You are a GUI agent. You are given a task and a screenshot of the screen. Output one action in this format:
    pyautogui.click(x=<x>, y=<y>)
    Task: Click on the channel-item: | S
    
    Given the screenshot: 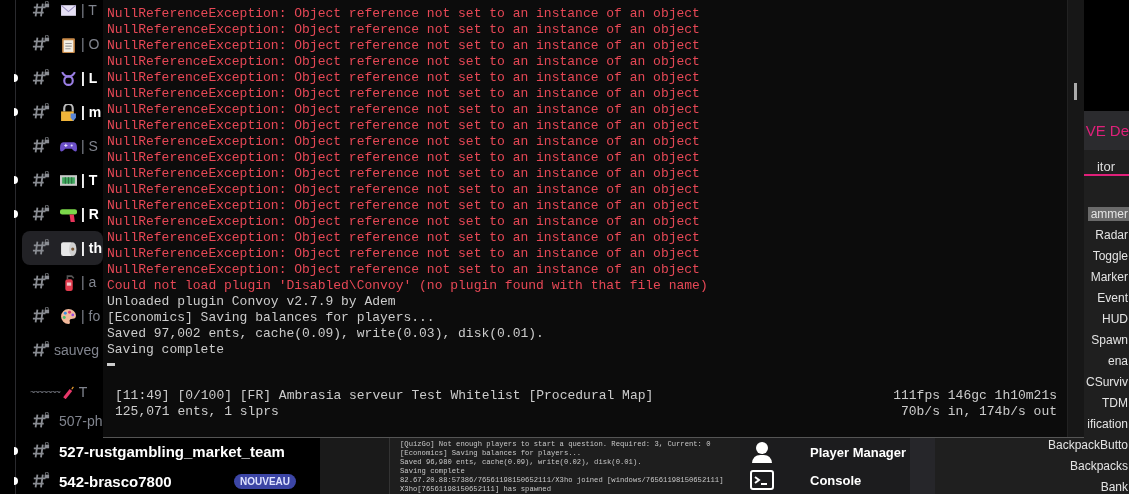 What is the action you would take?
    pyautogui.click(x=62, y=146)
    